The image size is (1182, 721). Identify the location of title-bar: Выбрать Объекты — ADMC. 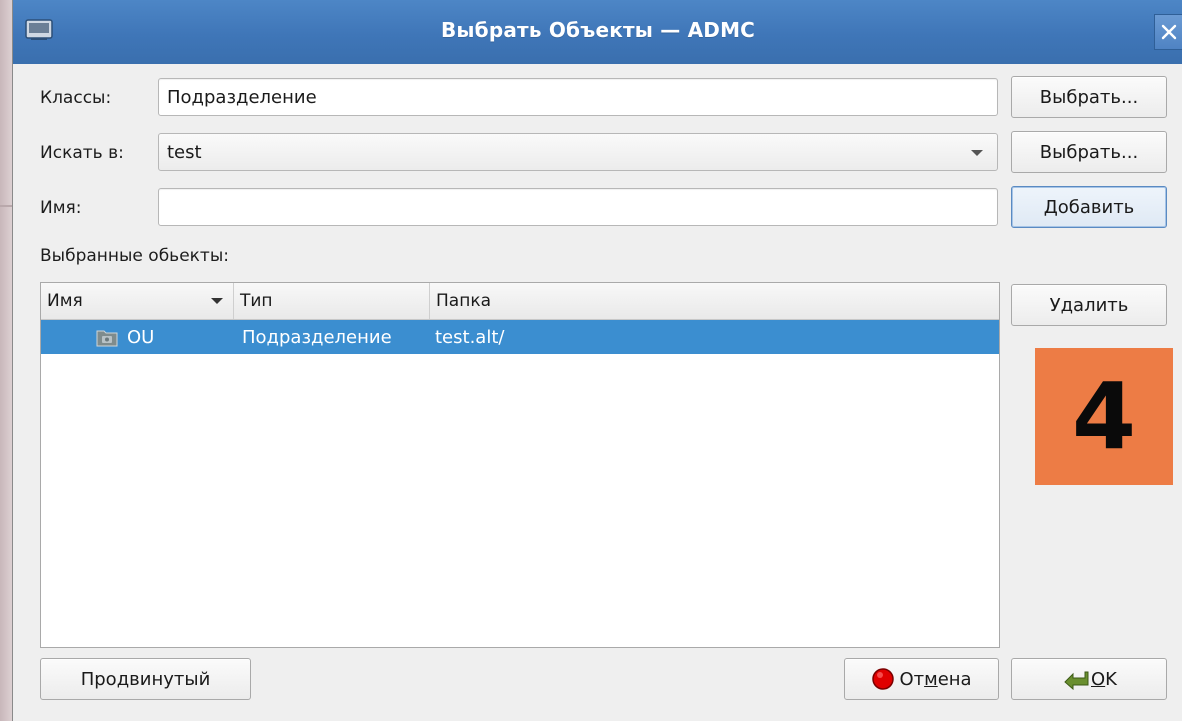
(597, 32).